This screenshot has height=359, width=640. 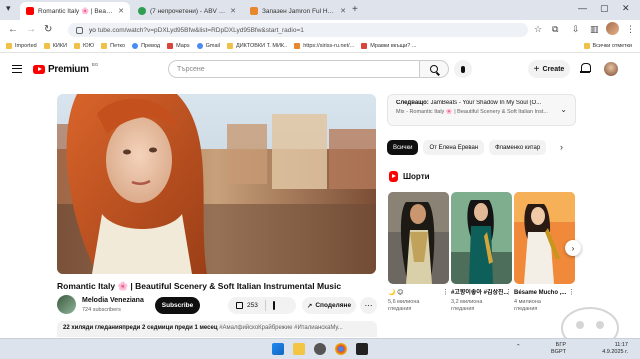 What do you see at coordinates (252, 305) in the screenshot?
I see `like-count: 253` at bounding box center [252, 305].